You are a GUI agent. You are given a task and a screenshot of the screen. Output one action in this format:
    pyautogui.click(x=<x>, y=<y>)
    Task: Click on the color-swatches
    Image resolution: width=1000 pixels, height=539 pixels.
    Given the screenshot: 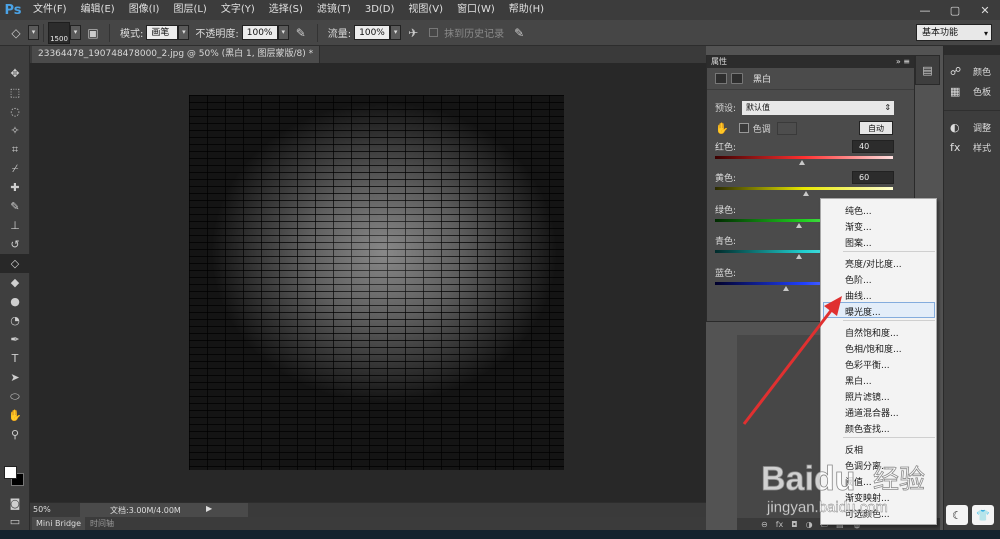 What is the action you would take?
    pyautogui.click(x=15, y=477)
    